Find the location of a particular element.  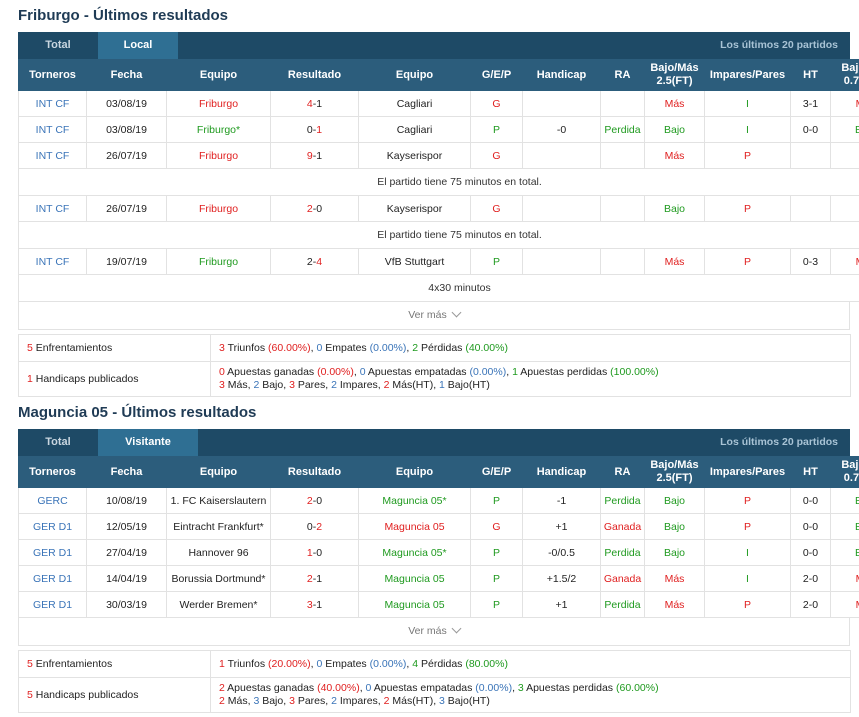

summary-segment: (20.00%) is located at coordinates (289, 663).